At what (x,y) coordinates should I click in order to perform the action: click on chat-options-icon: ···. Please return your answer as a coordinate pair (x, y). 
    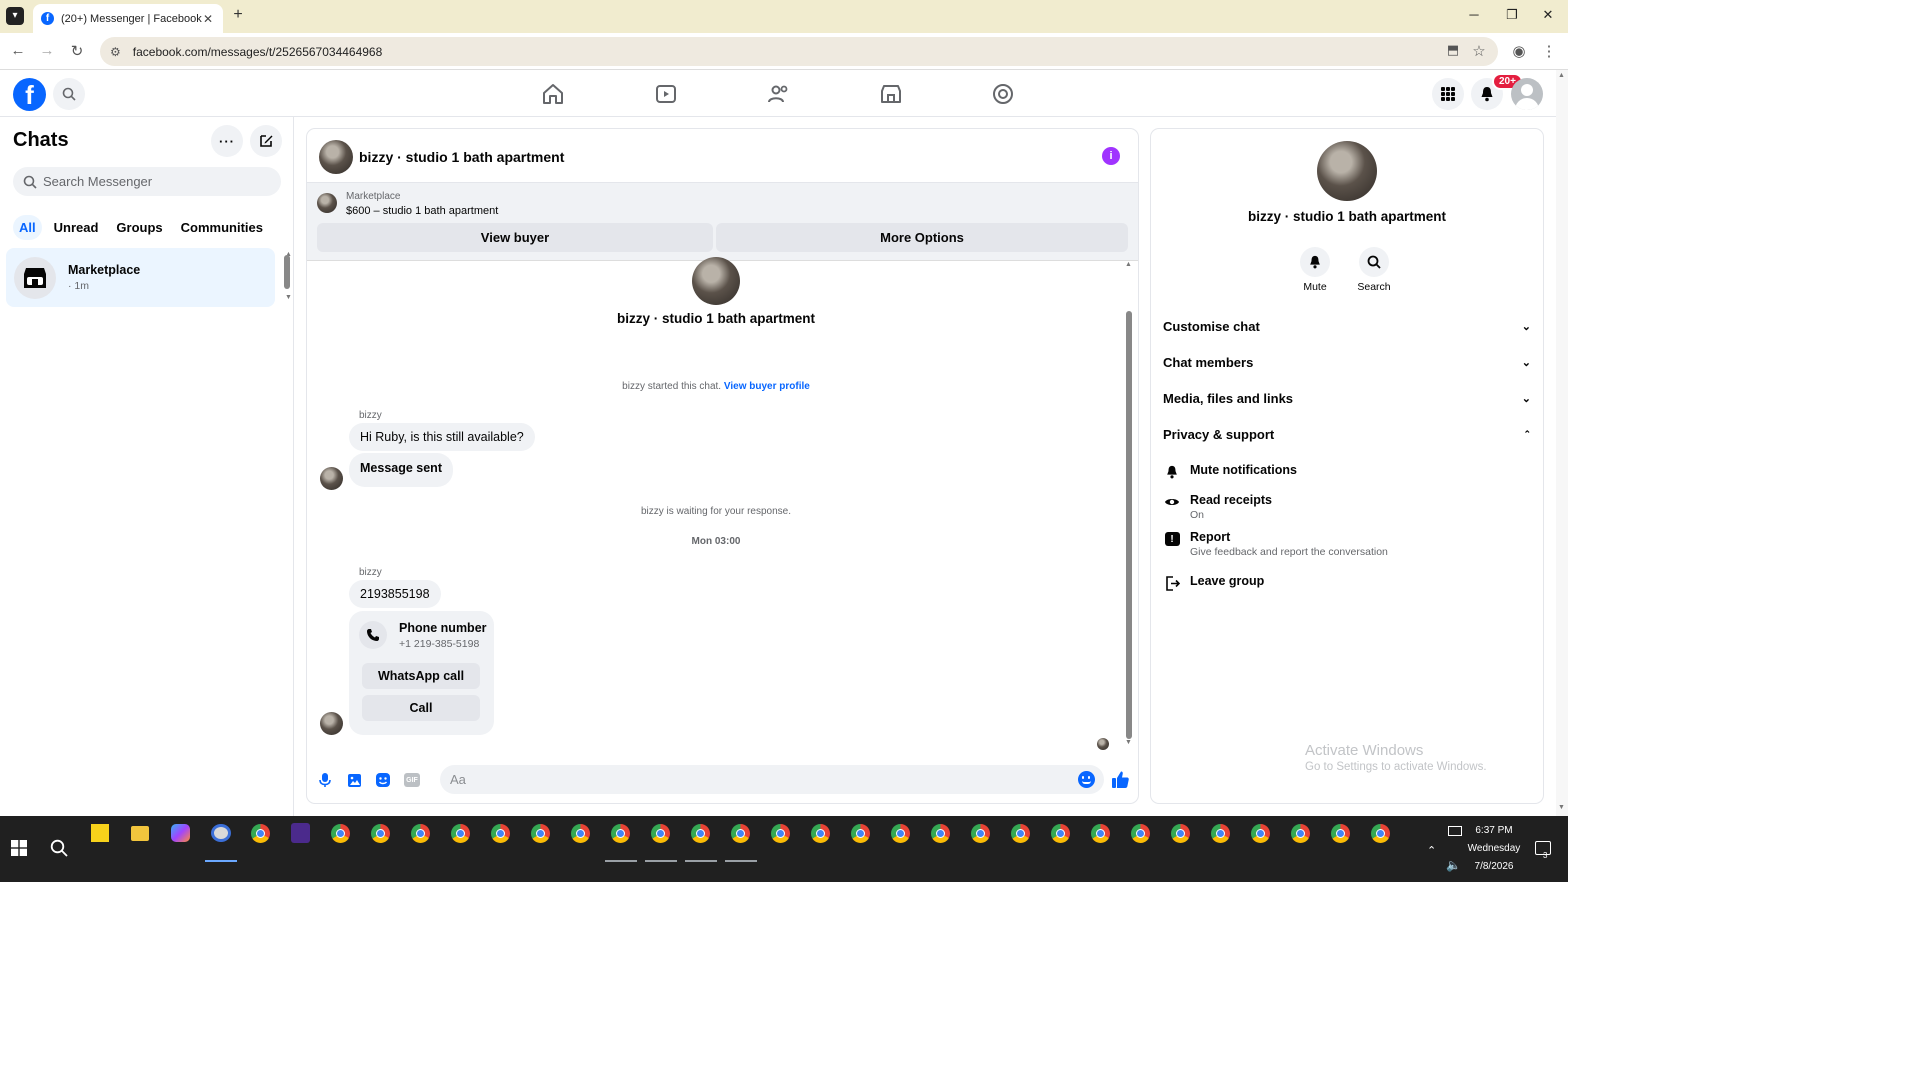
    Looking at the image, I should click on (227, 141).